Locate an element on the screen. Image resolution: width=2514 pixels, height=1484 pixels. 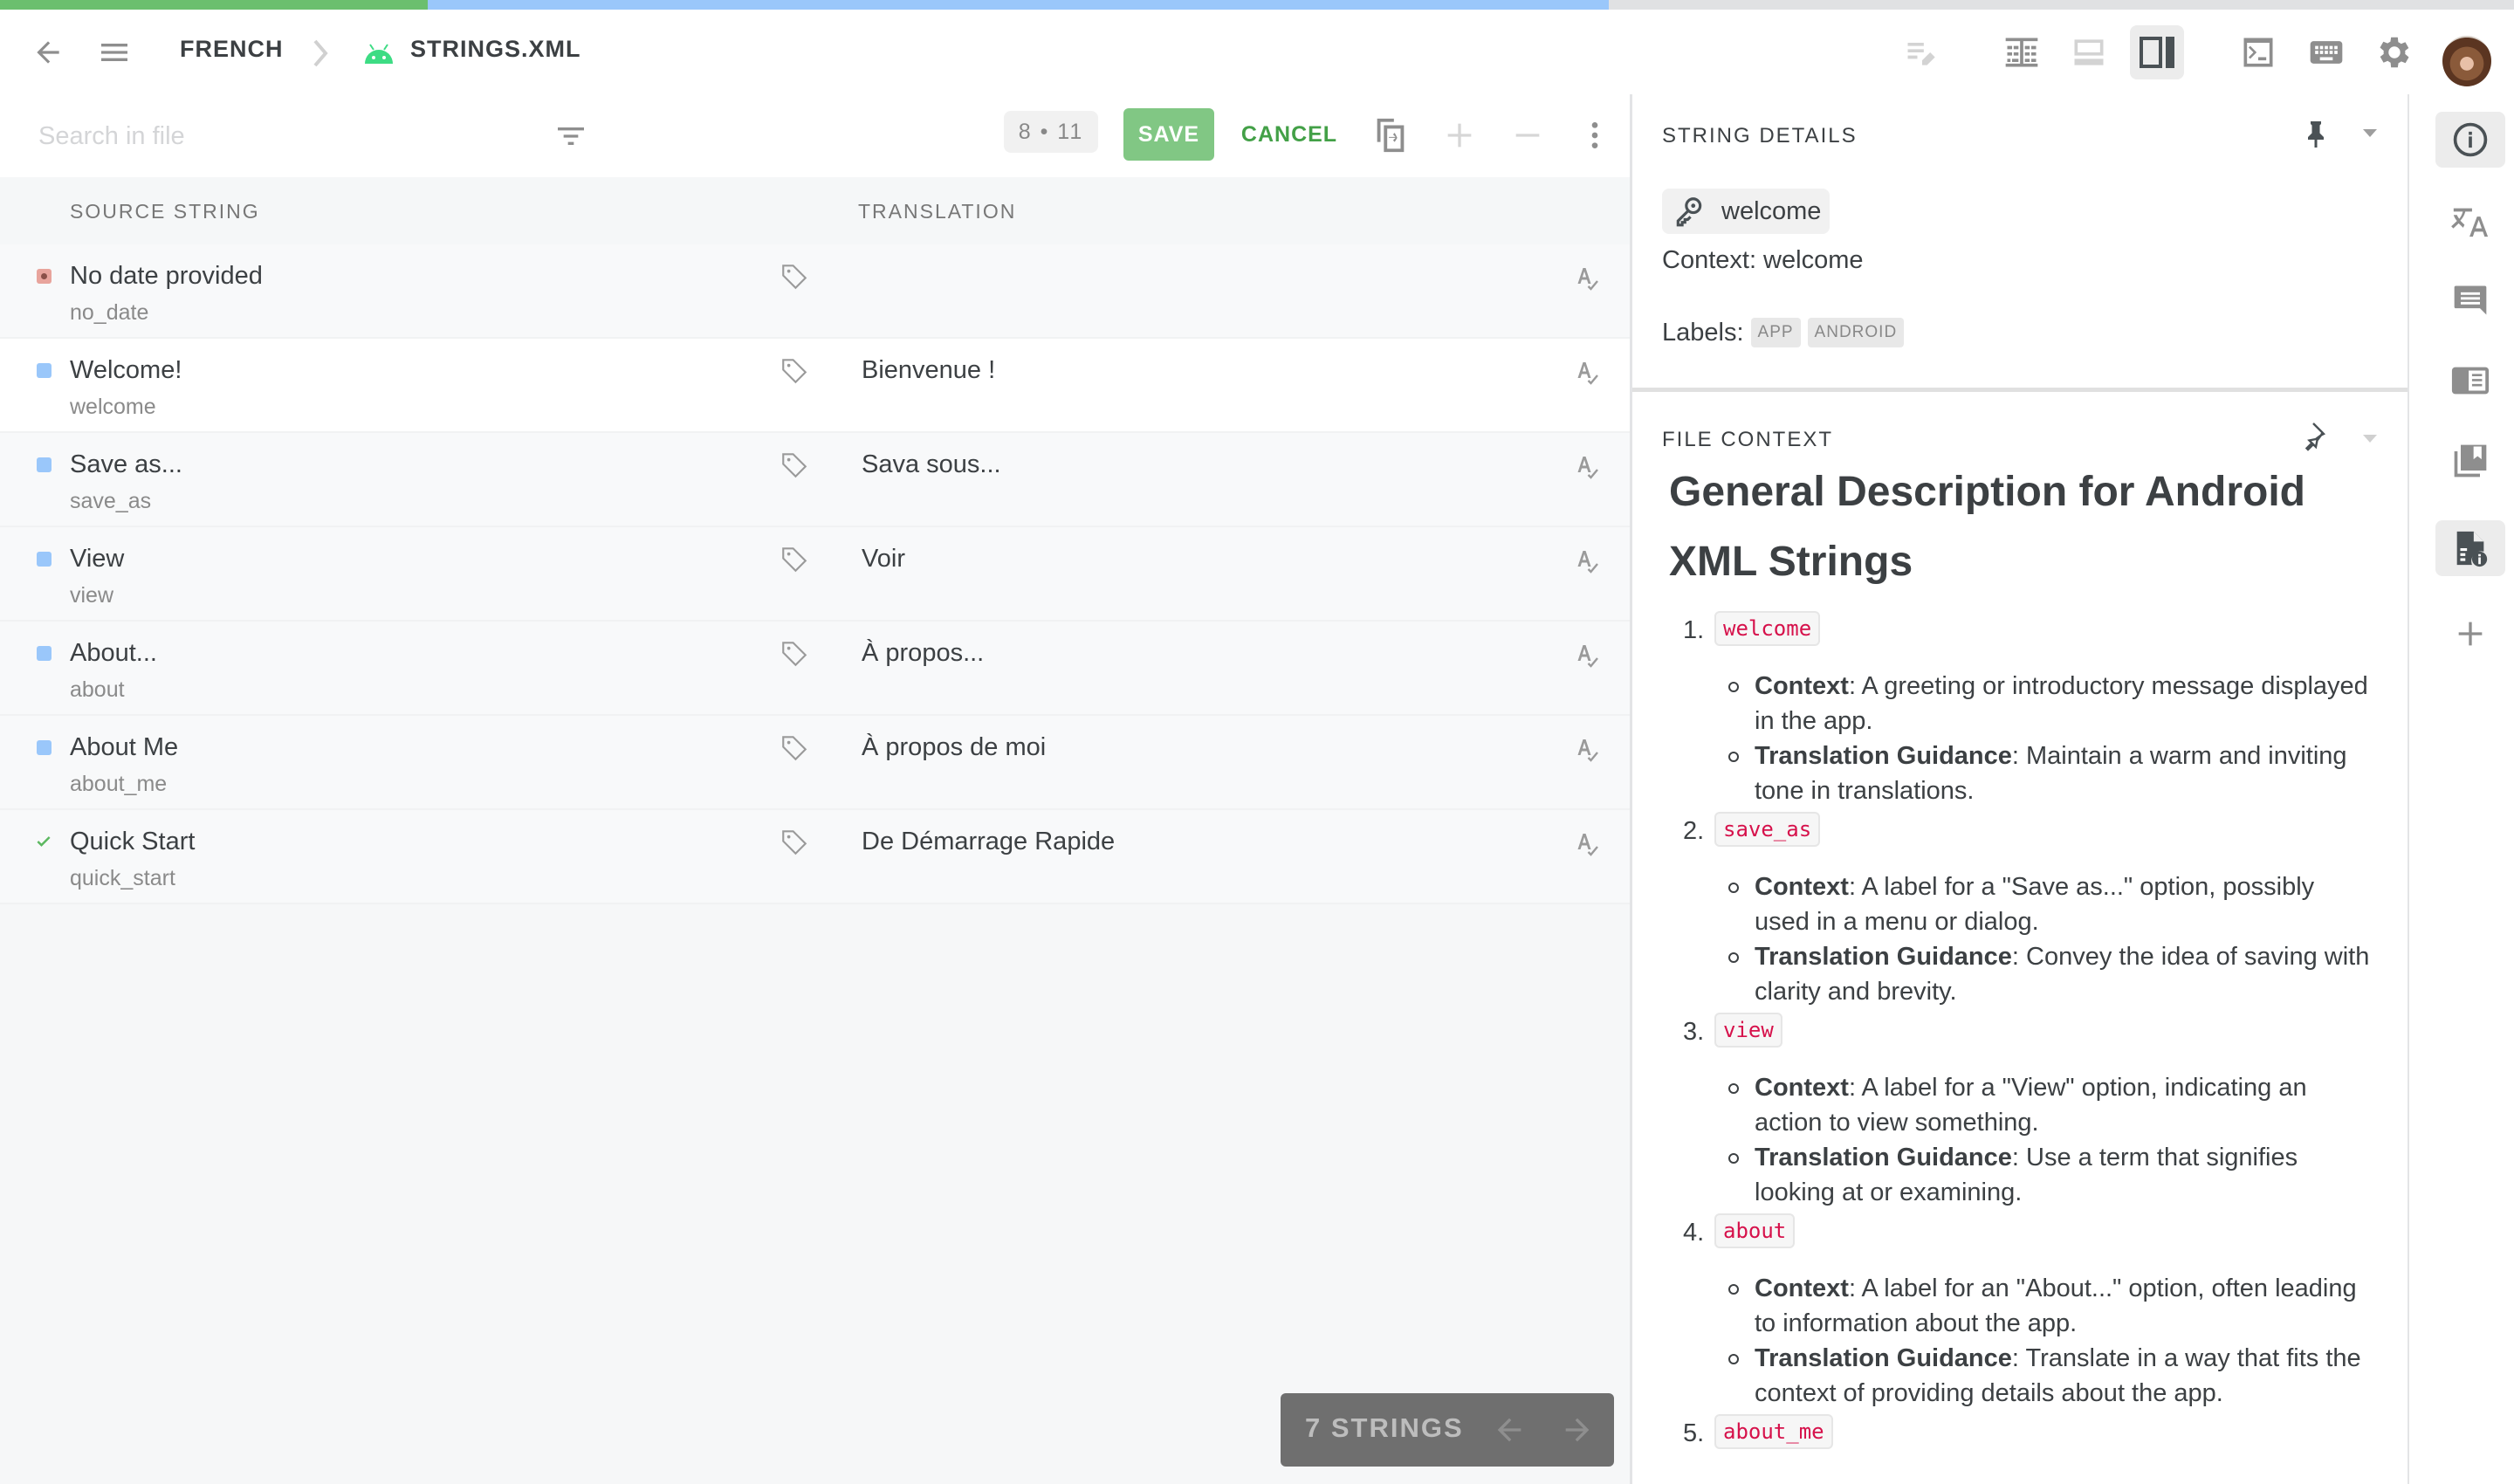
remove-button is located at coordinates (1527, 135).